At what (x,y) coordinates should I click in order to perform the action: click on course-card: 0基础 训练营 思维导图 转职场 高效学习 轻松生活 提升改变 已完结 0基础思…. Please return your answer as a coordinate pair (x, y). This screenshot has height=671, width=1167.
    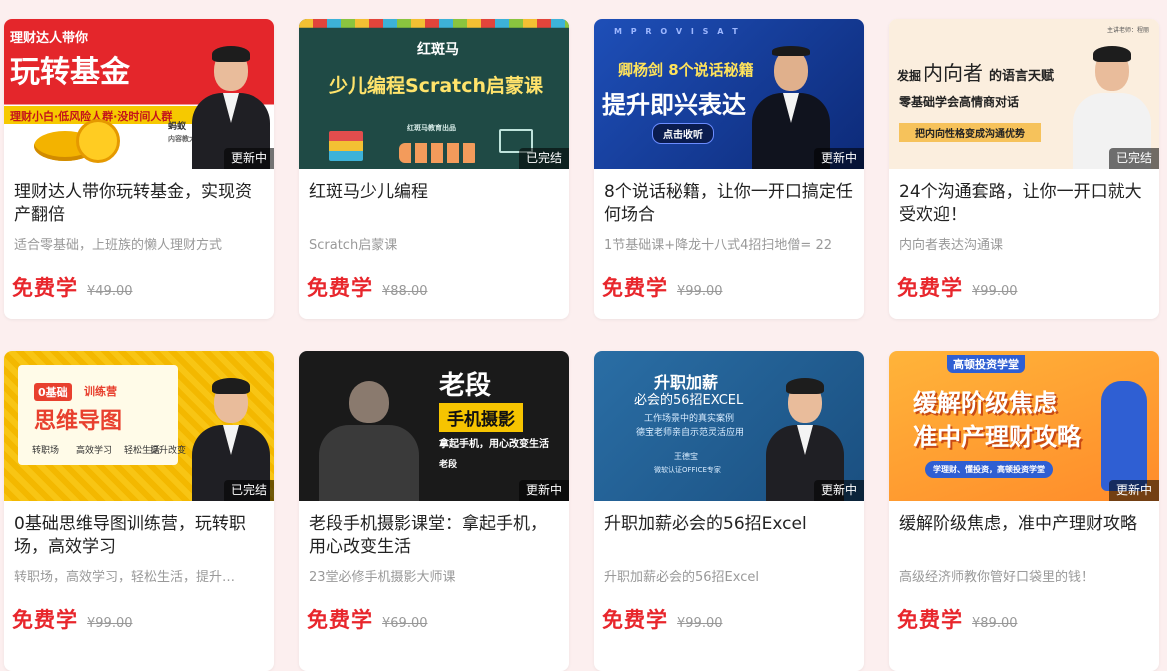
    Looking at the image, I should click on (139, 511).